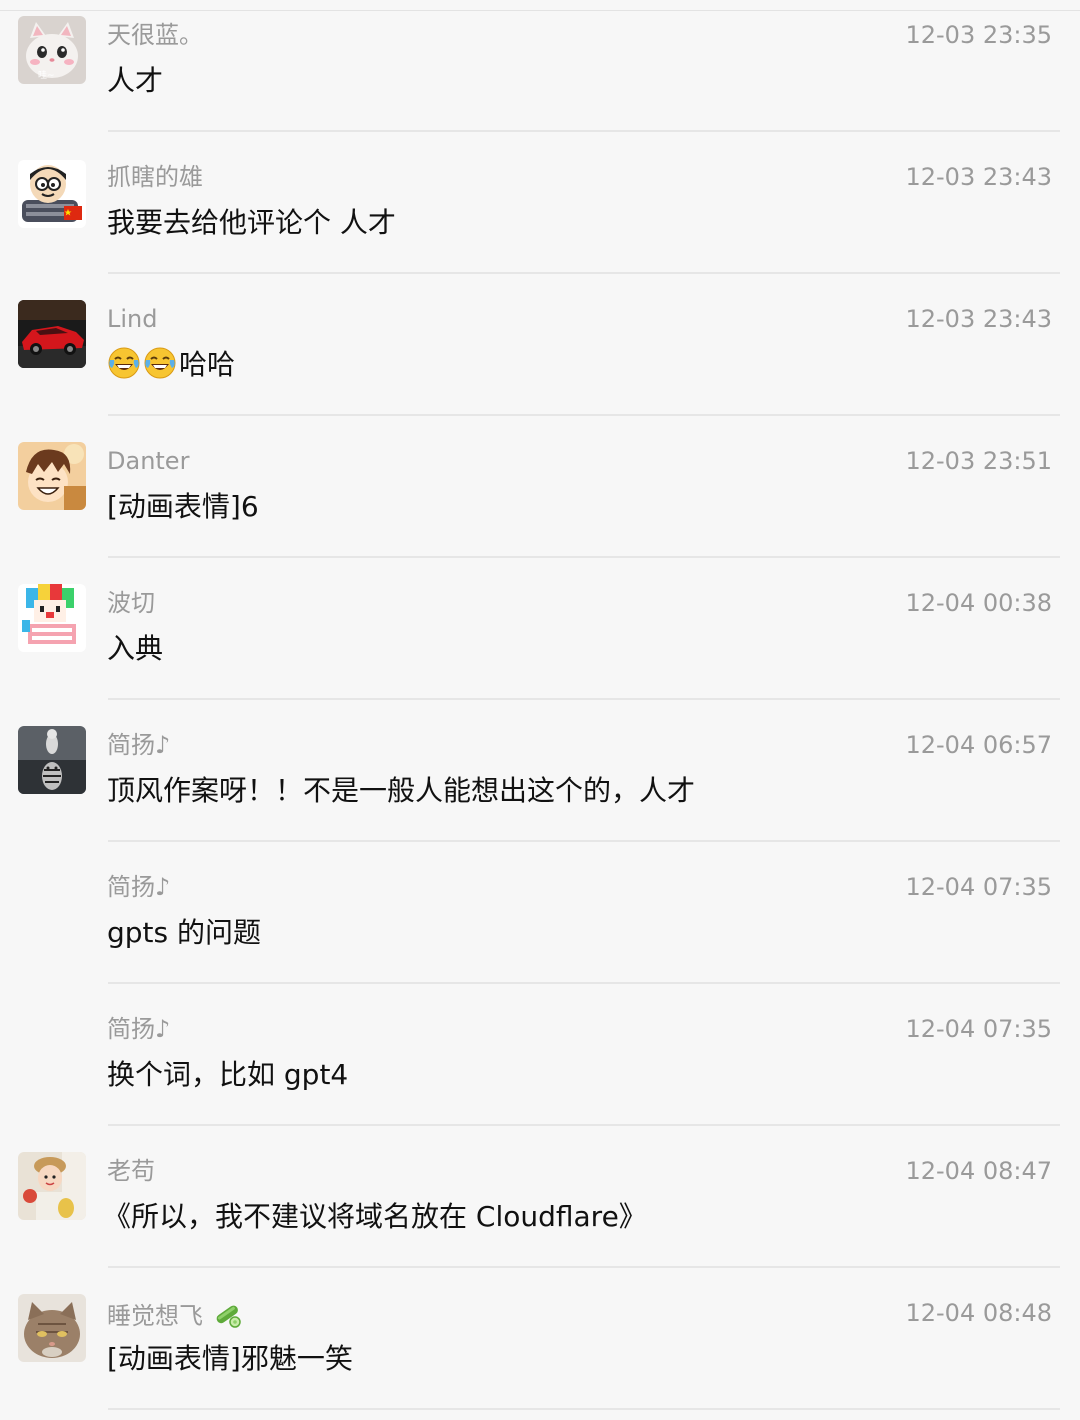 This screenshot has width=1080, height=1420. I want to click on comment-text: 哈哈, so click(171, 368).